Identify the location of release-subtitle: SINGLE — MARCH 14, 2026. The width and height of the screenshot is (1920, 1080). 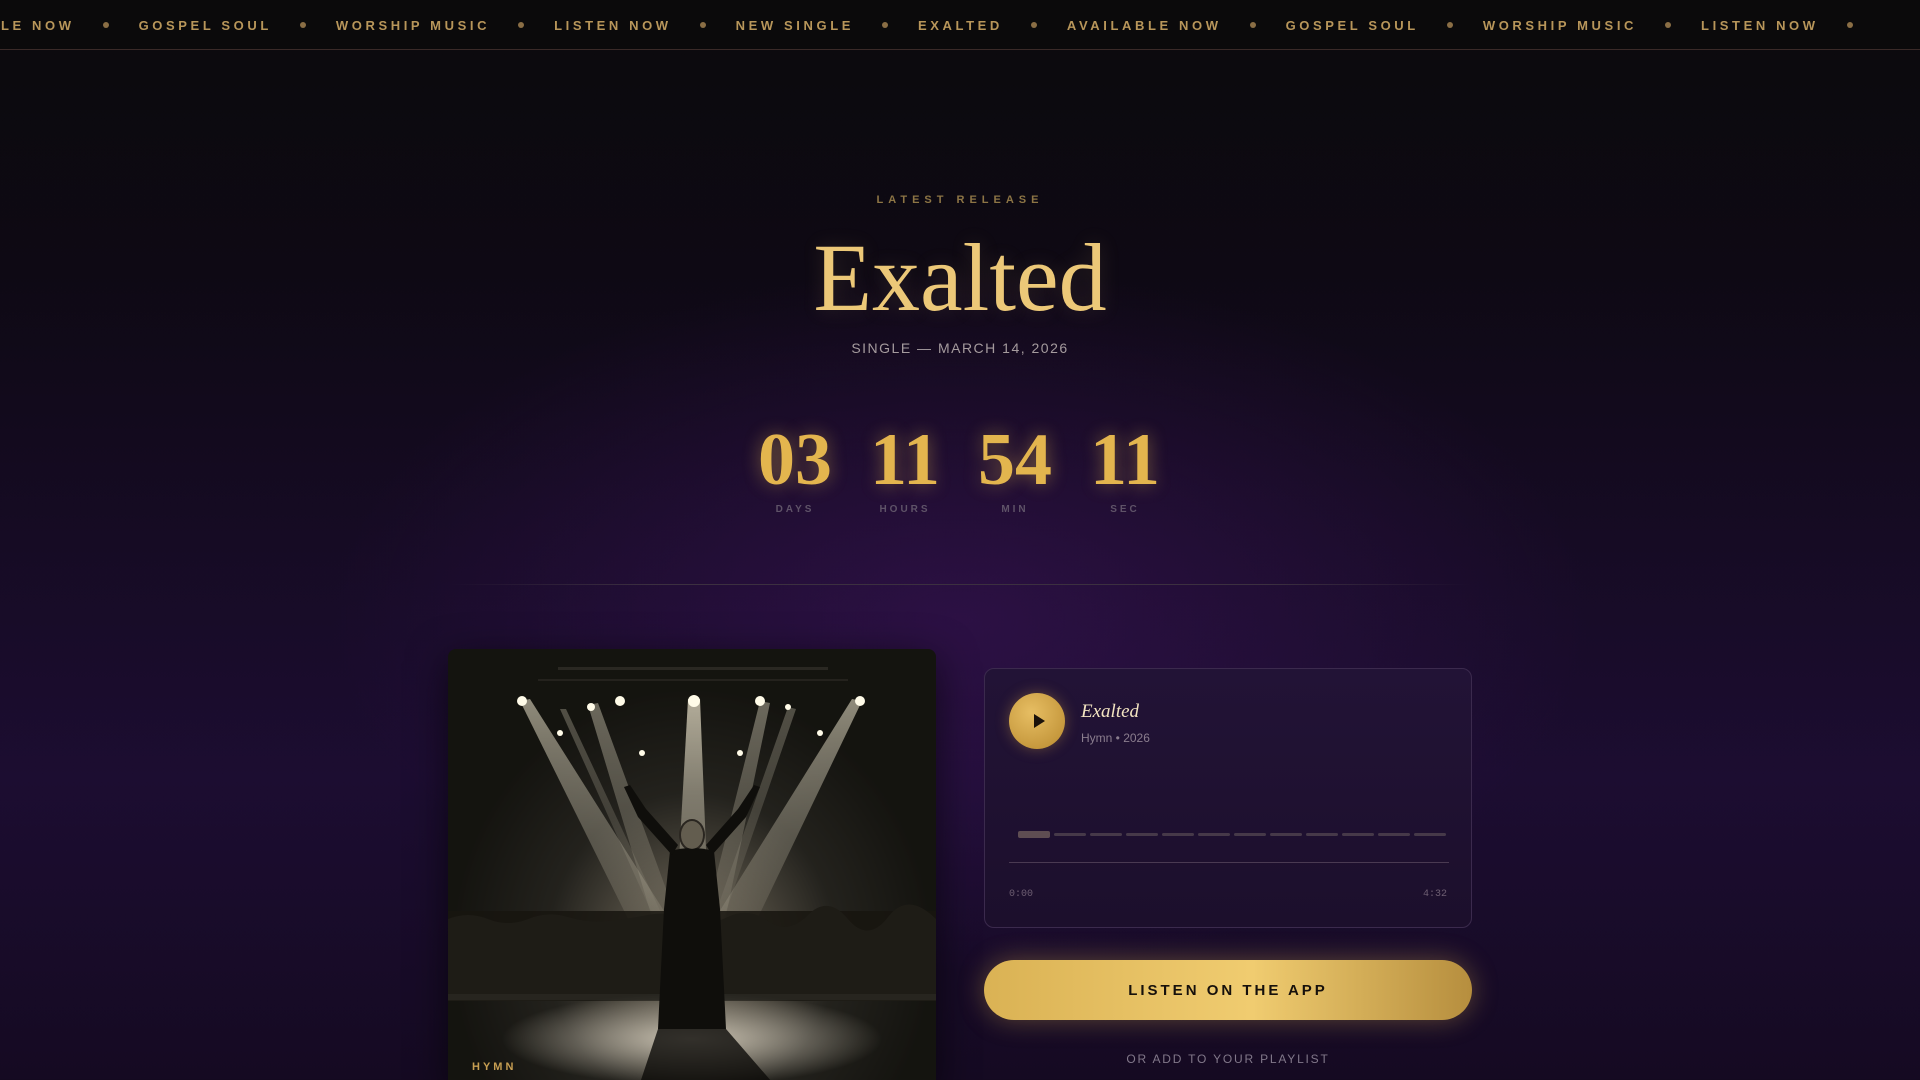
(960, 348).